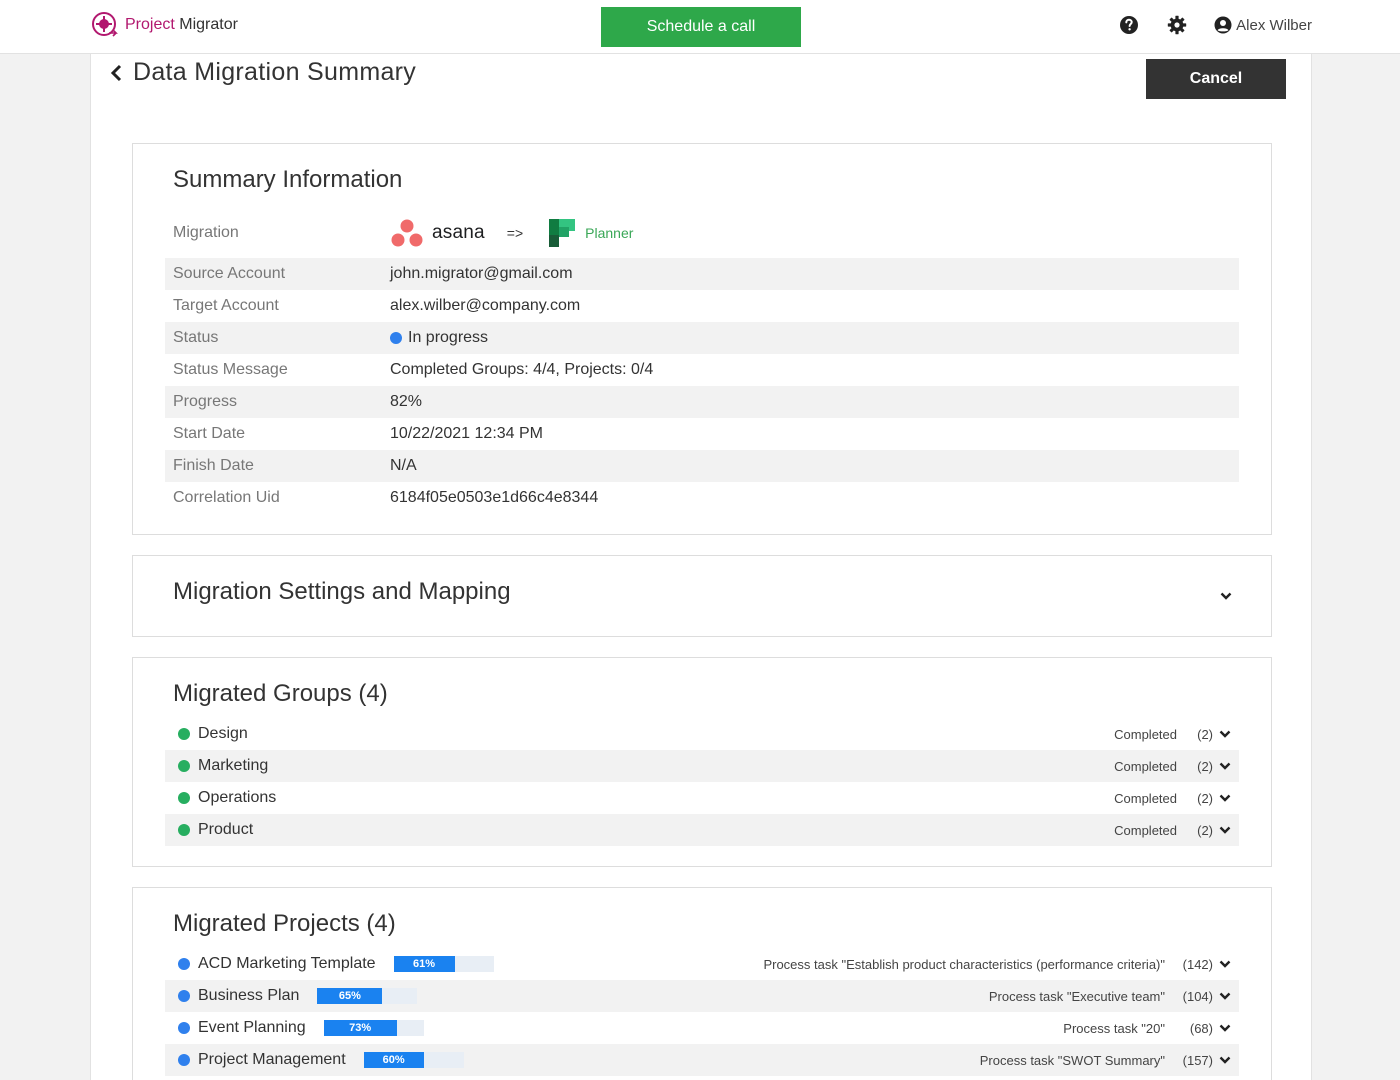  I want to click on migration-row: Migration asana => Planner, so click(702, 233).